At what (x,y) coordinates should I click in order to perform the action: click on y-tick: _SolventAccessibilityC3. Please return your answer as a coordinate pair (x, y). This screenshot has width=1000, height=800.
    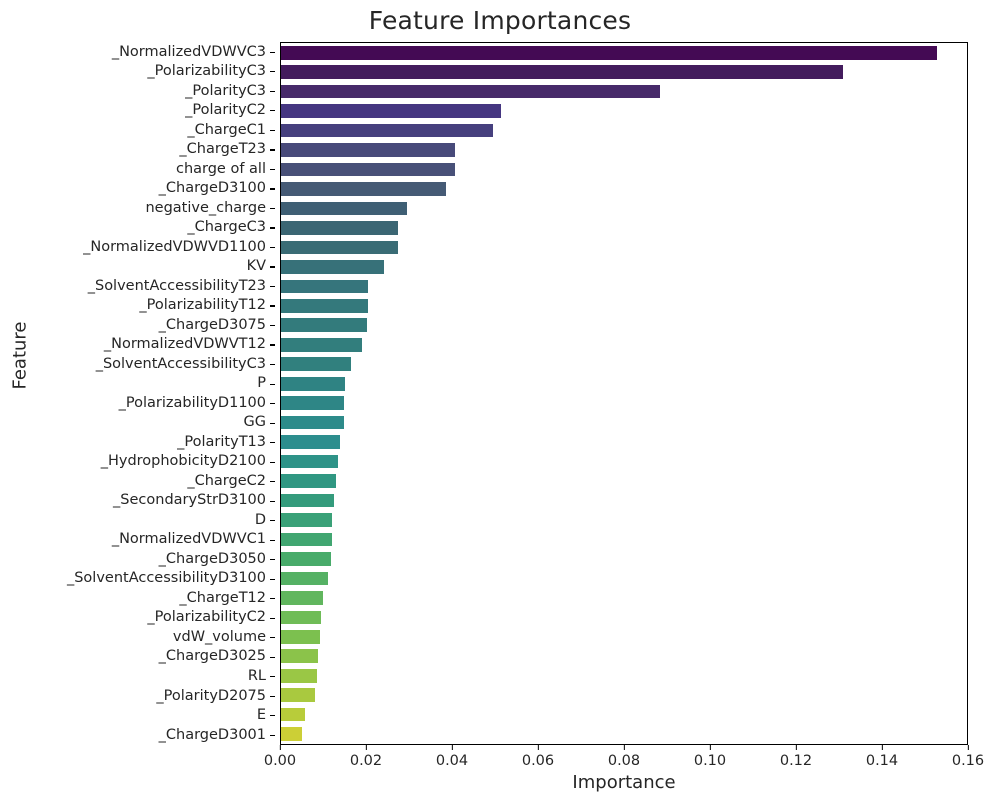
    Looking at the image, I should click on (137, 364).